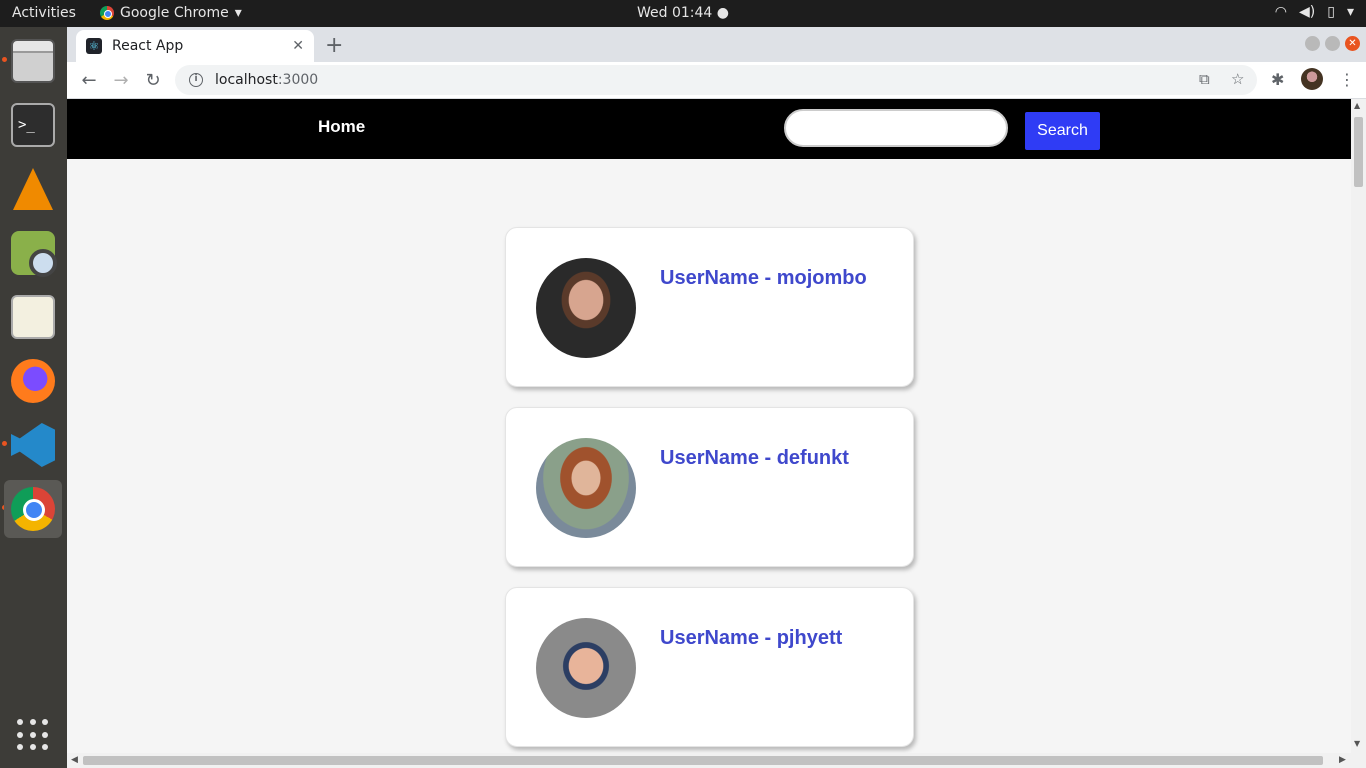 The image size is (1366, 768). I want to click on text-editor-icon, so click(33, 317).